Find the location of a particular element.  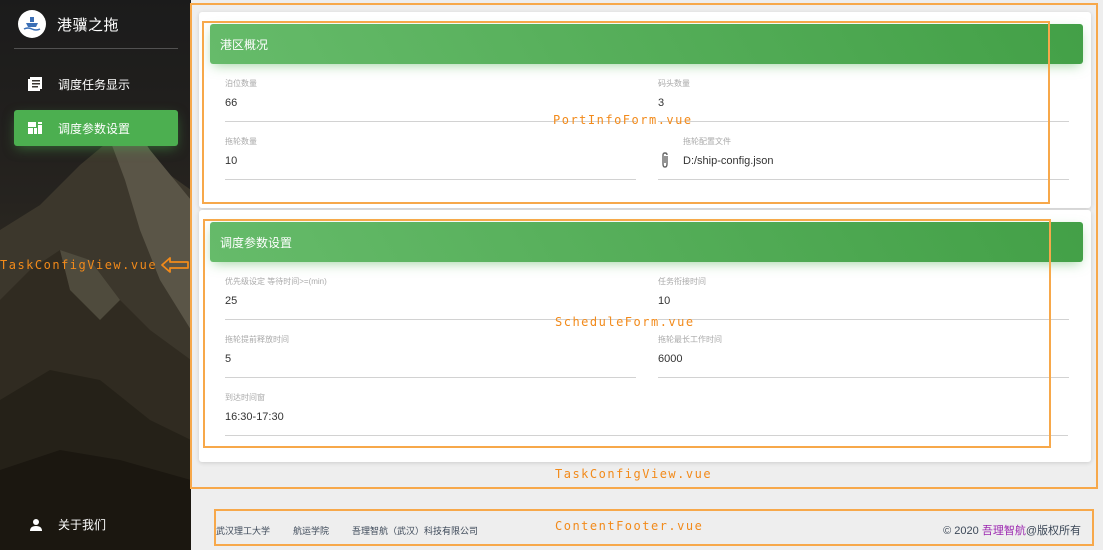

sidebar-item-task-display: 调度任务显示 is located at coordinates (96, 84).